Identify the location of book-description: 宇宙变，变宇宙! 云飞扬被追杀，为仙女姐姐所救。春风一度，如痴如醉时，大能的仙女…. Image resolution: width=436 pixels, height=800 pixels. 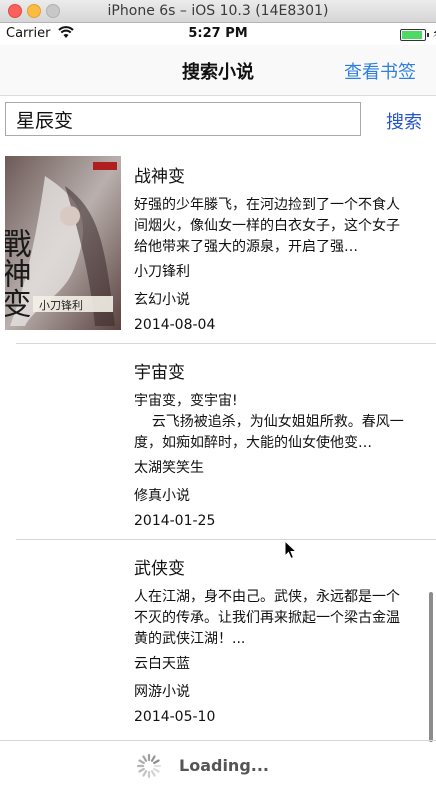
(269, 422).